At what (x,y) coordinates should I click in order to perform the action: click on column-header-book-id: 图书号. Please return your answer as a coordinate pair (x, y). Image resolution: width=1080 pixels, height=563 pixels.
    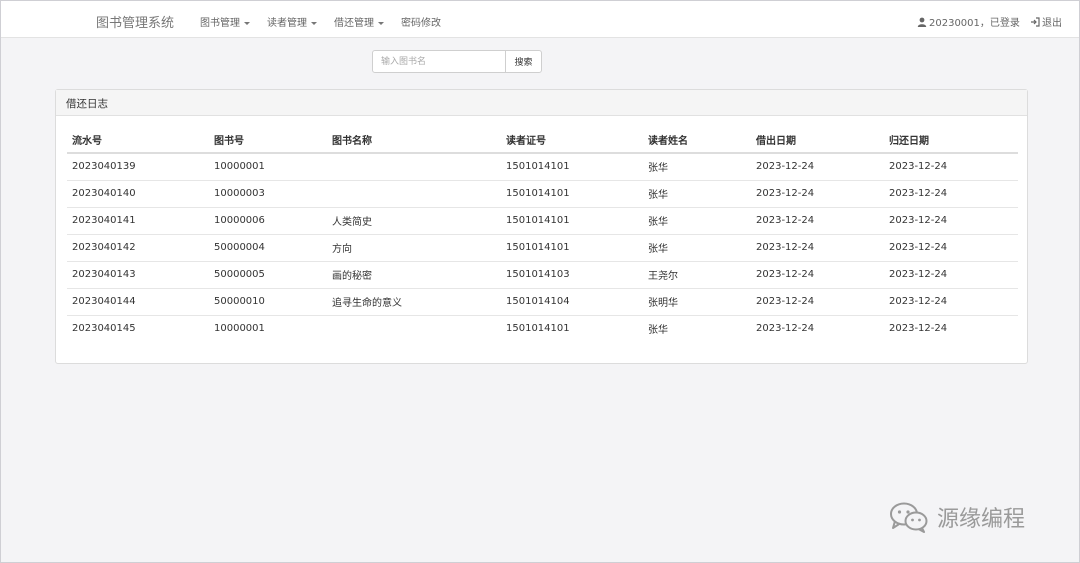
    Looking at the image, I should click on (268, 140).